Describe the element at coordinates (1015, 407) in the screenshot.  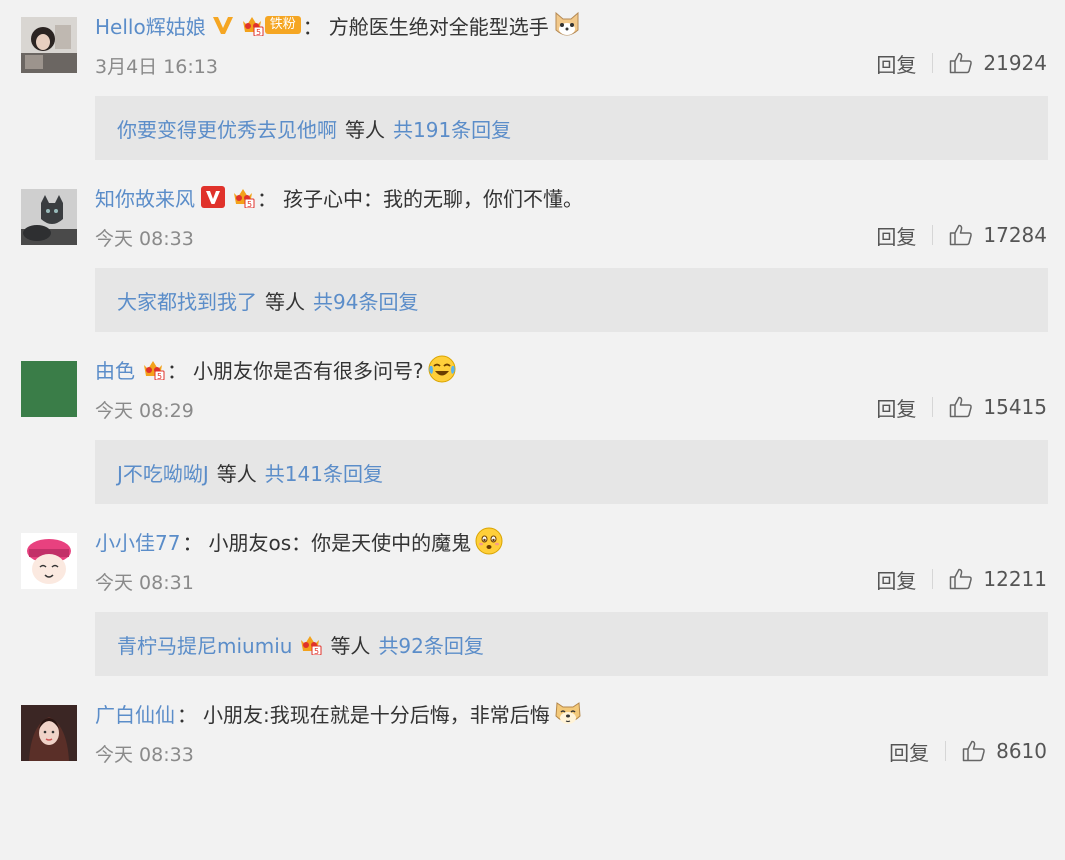
I see `like-count: 15415` at that location.